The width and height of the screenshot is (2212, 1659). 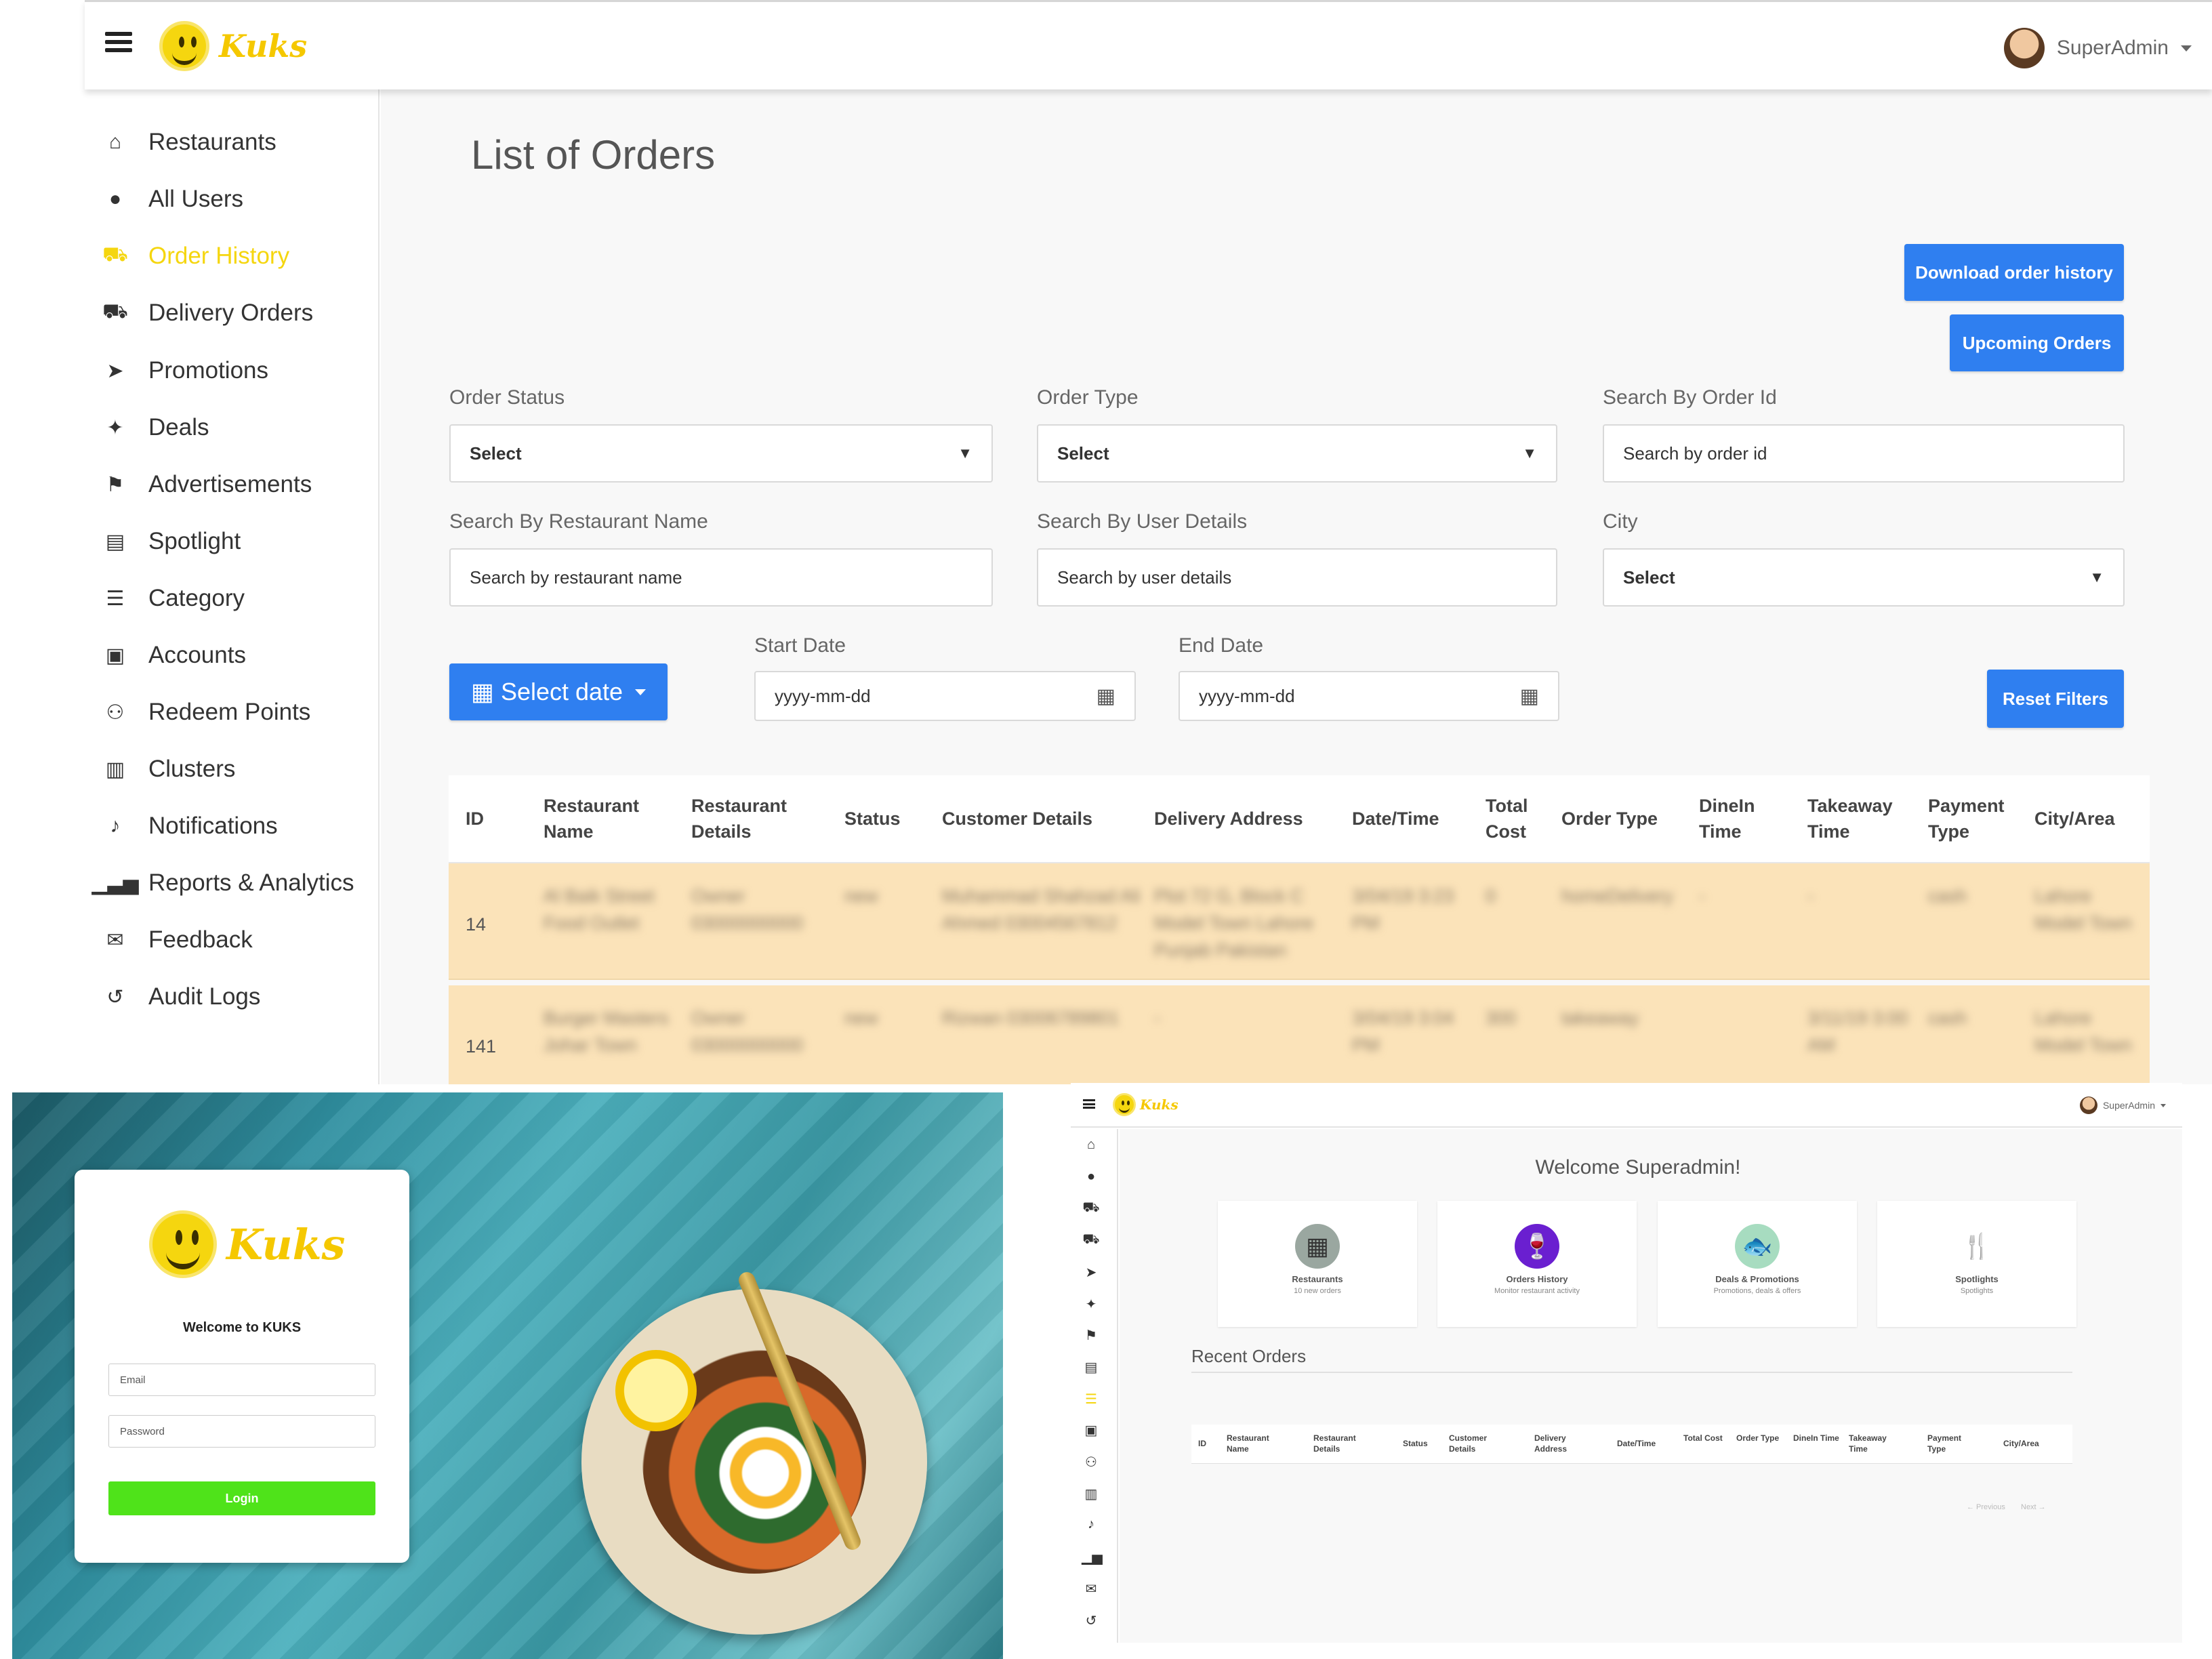 I want to click on card-restaurants: ▦ Restaurants 10 new orders, so click(x=1318, y=1264).